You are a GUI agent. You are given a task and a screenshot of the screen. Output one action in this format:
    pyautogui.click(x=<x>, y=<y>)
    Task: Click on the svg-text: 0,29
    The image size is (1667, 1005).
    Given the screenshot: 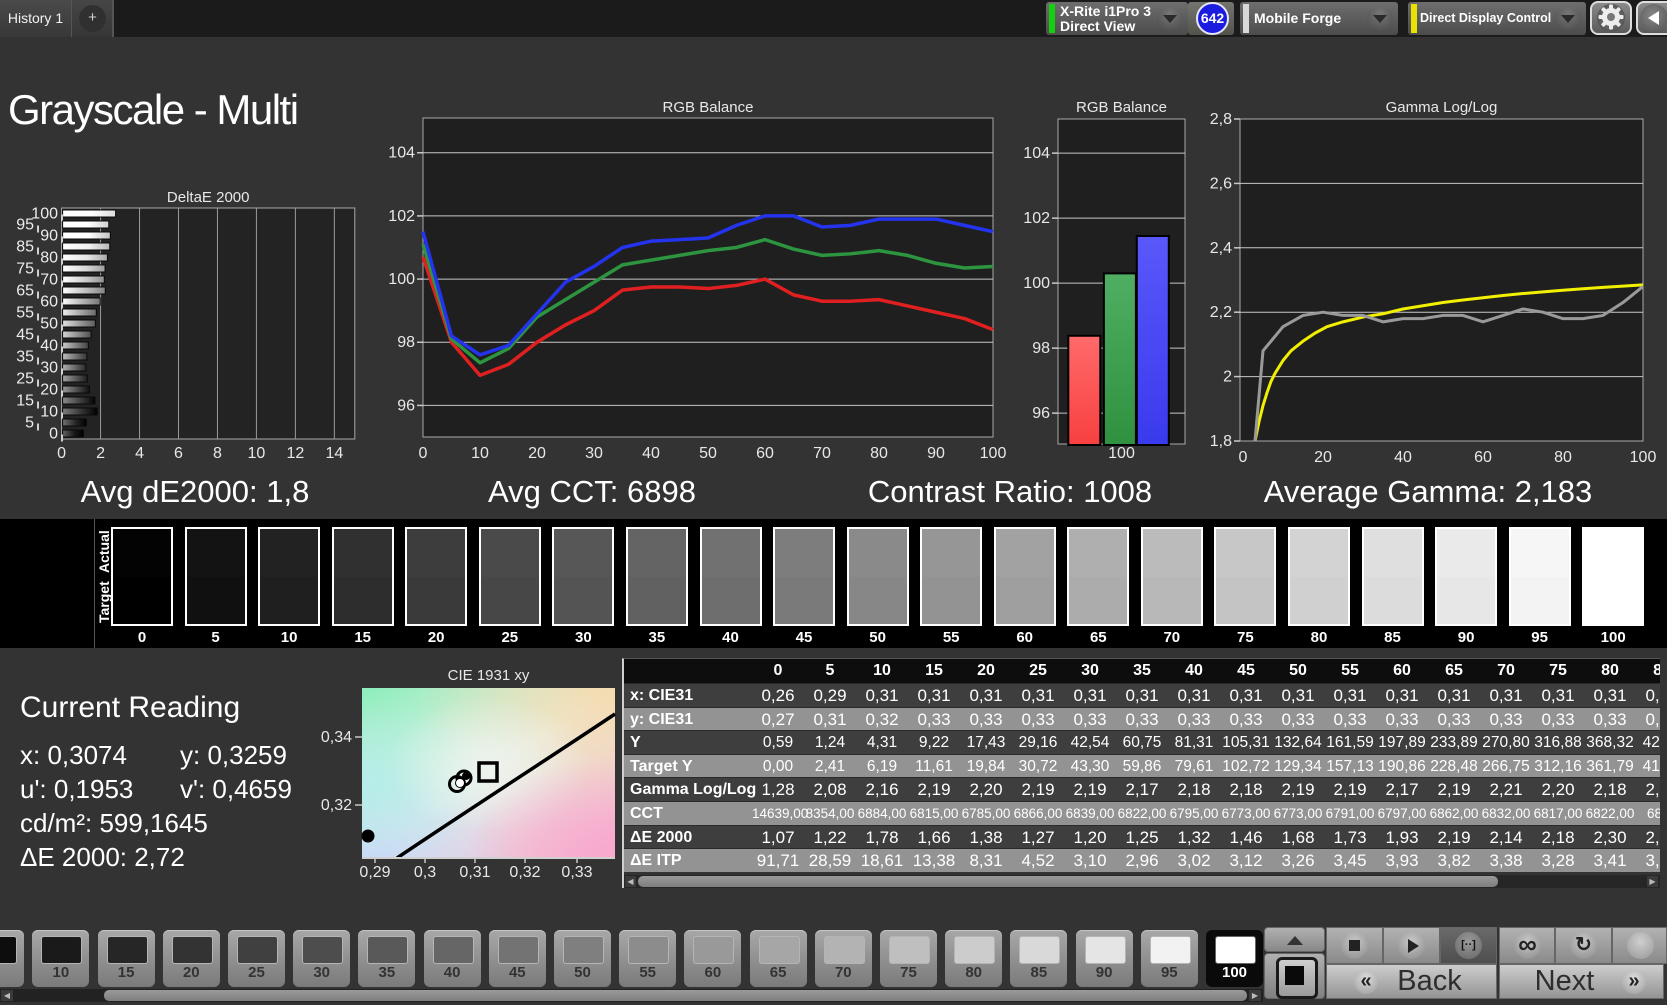 What is the action you would take?
    pyautogui.click(x=374, y=872)
    